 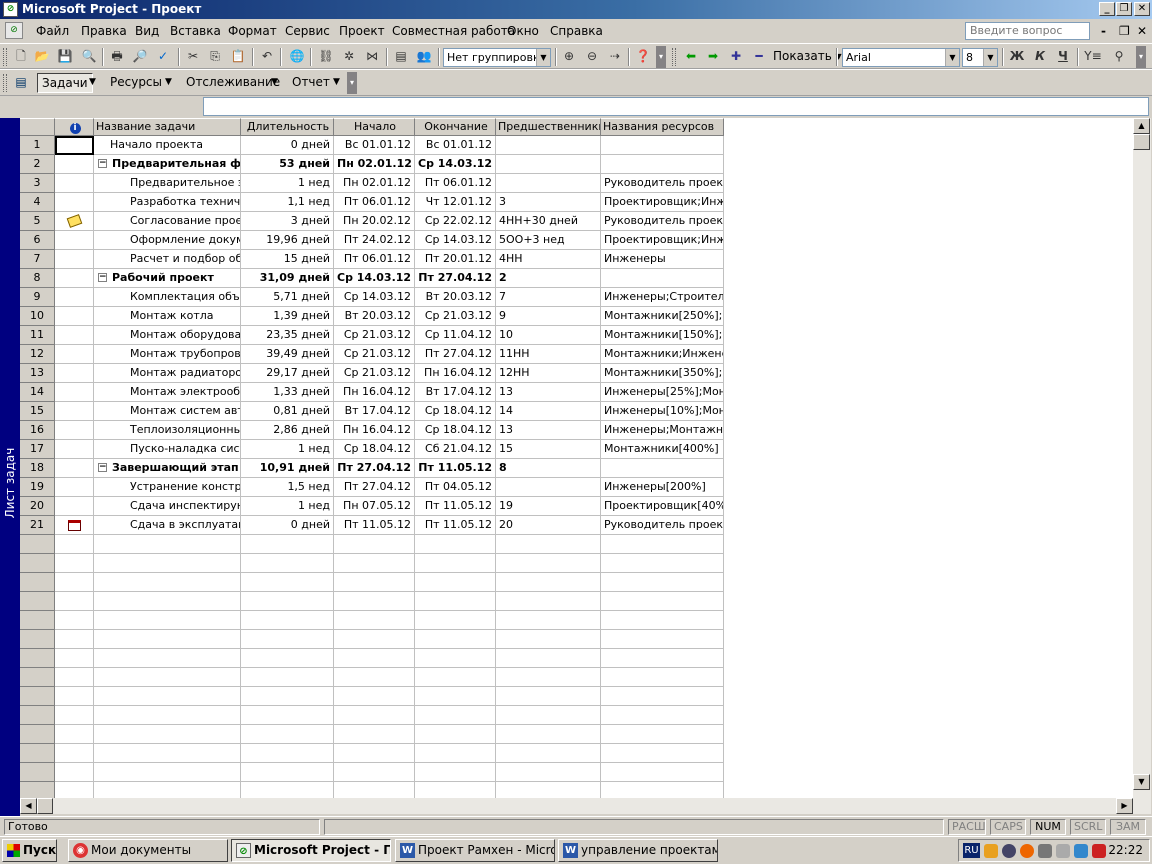 What do you see at coordinates (455, 487) in the screenshot?
I see `finish-cell: Пт 04.05.12` at bounding box center [455, 487].